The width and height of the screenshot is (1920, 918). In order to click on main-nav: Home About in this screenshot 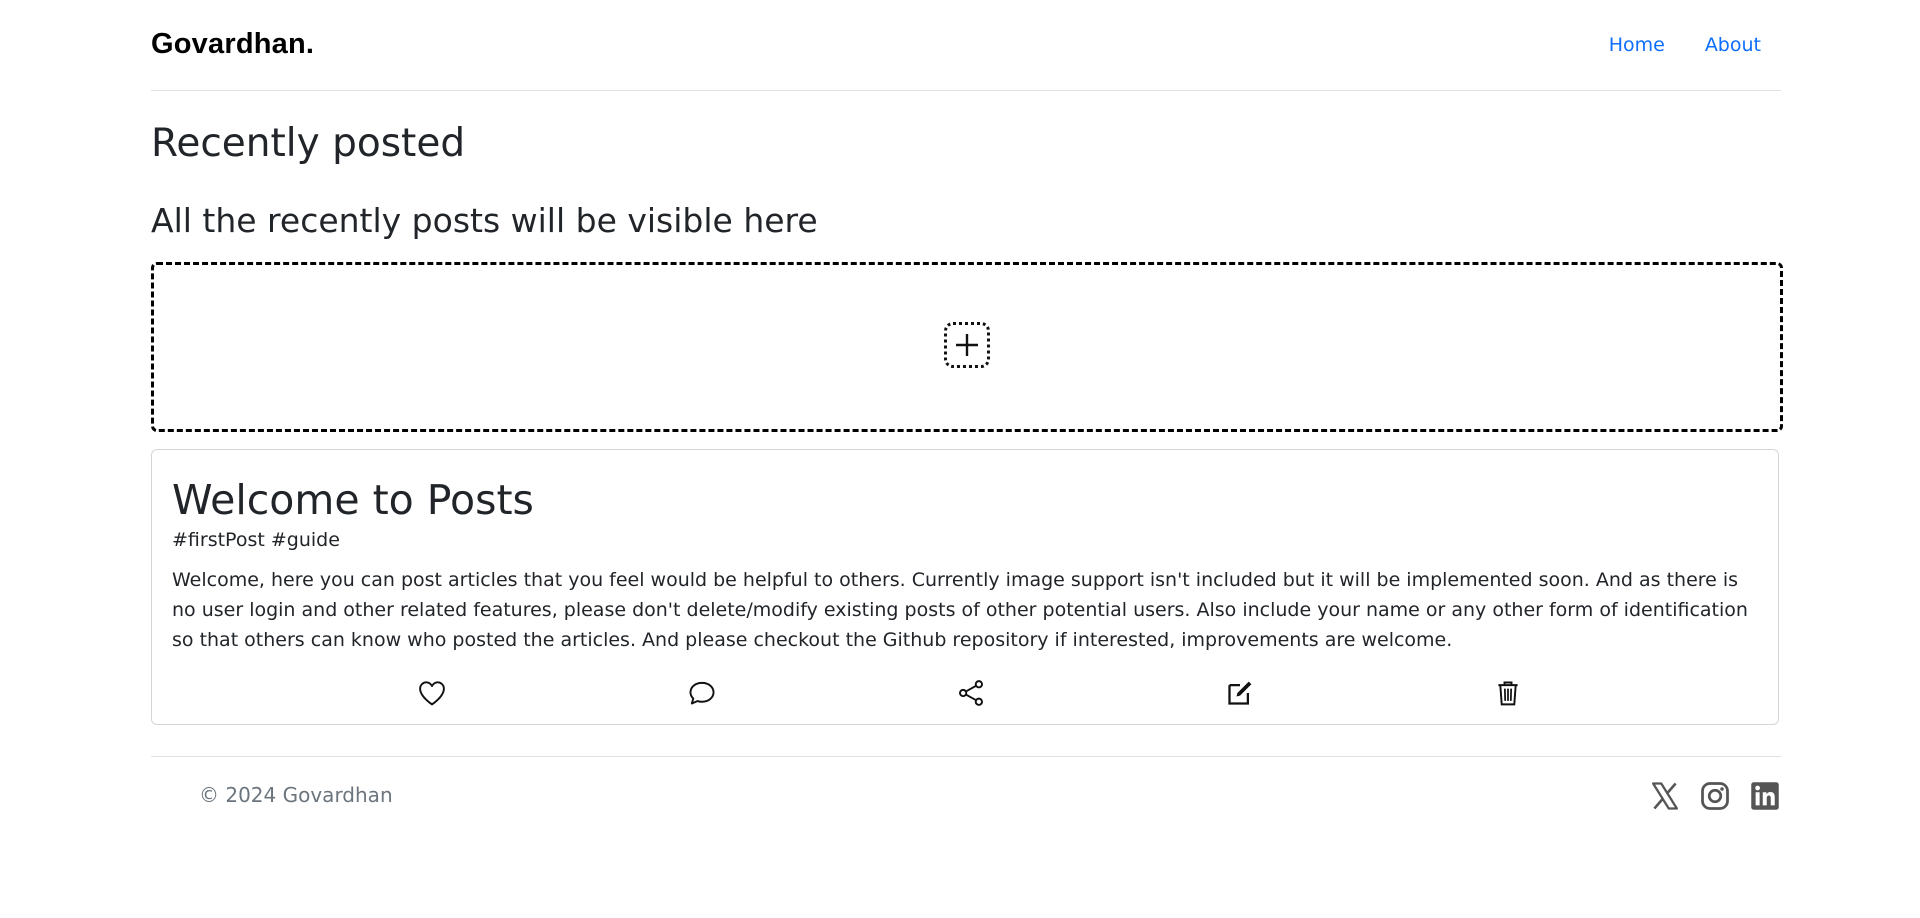, I will do `click(1685, 45)`.